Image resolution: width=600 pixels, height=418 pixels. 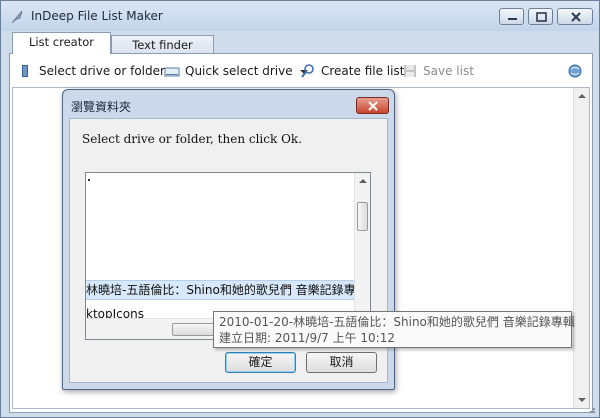 I want to click on maximize-icon, so click(x=541, y=17).